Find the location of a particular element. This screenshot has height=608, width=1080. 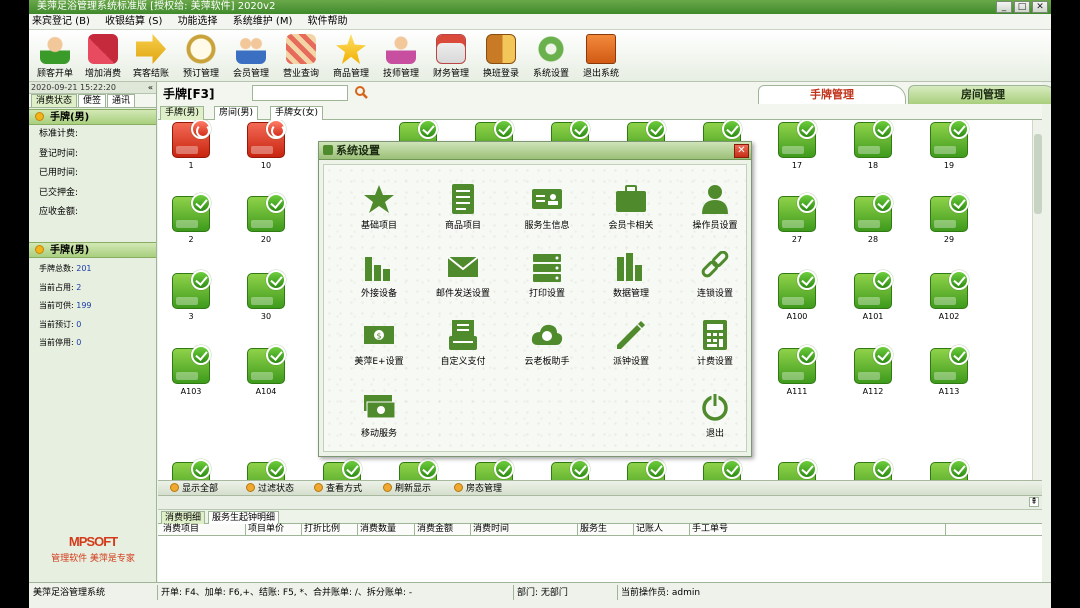

toolbar-checkout: 宾客结账 is located at coordinates (151, 56).